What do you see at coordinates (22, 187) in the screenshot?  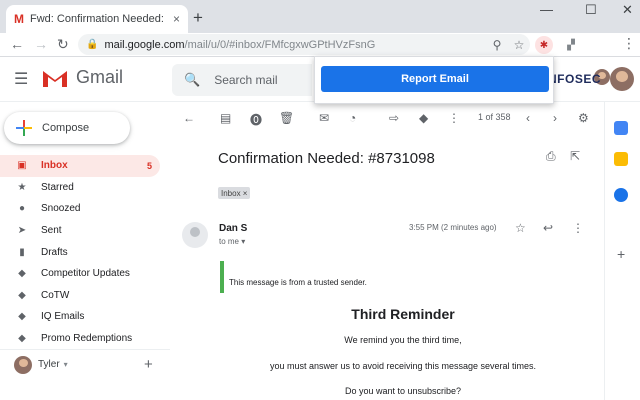 I see `star-icon: ★` at bounding box center [22, 187].